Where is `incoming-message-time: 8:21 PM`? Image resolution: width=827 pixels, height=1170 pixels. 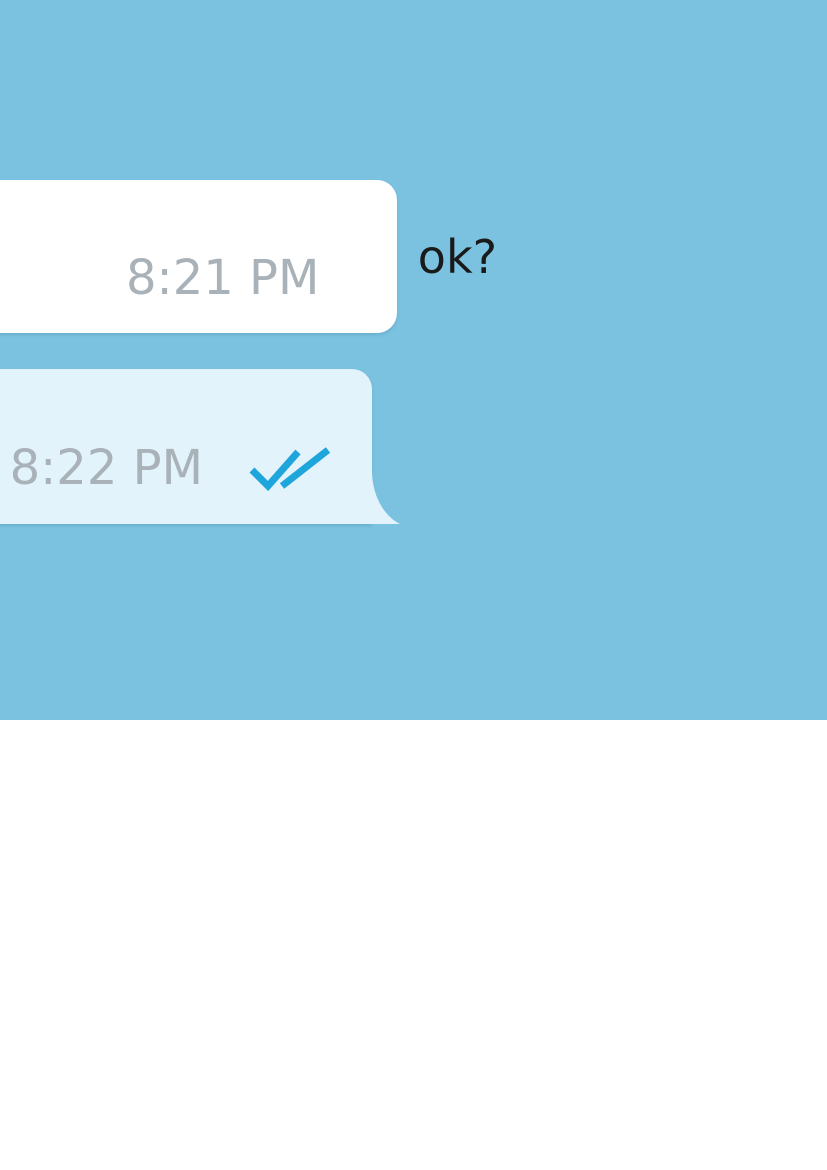 incoming-message-time: 8:21 PM is located at coordinates (223, 278).